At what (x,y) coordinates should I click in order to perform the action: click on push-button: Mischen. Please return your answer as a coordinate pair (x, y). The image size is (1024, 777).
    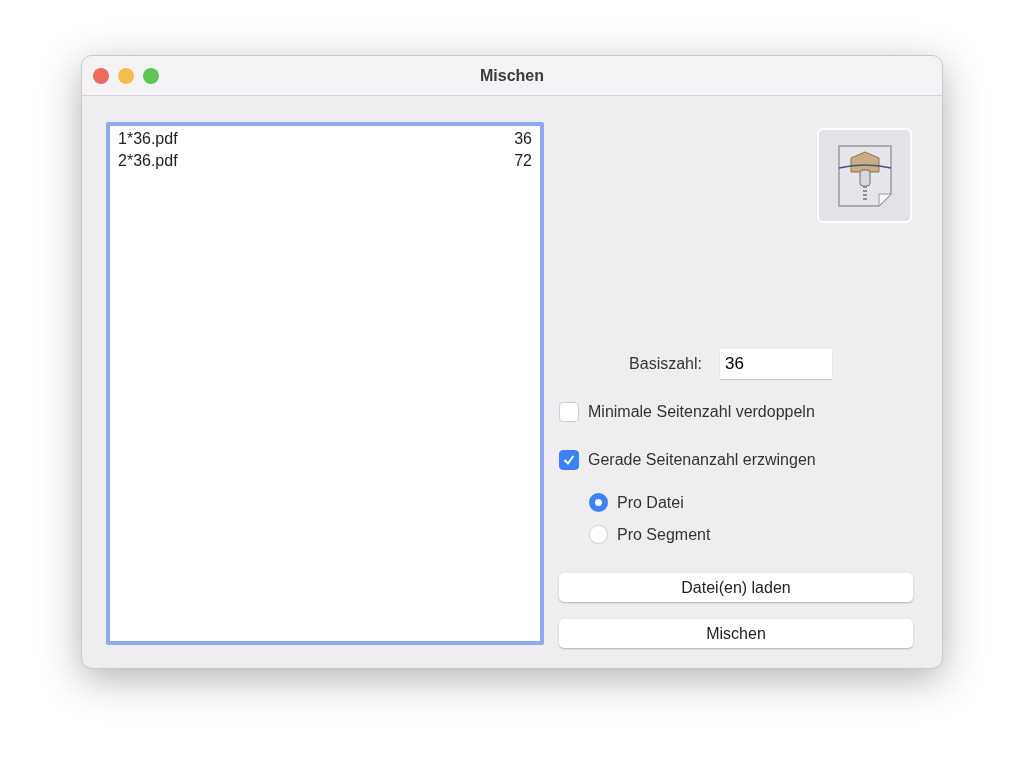
    Looking at the image, I should click on (736, 633).